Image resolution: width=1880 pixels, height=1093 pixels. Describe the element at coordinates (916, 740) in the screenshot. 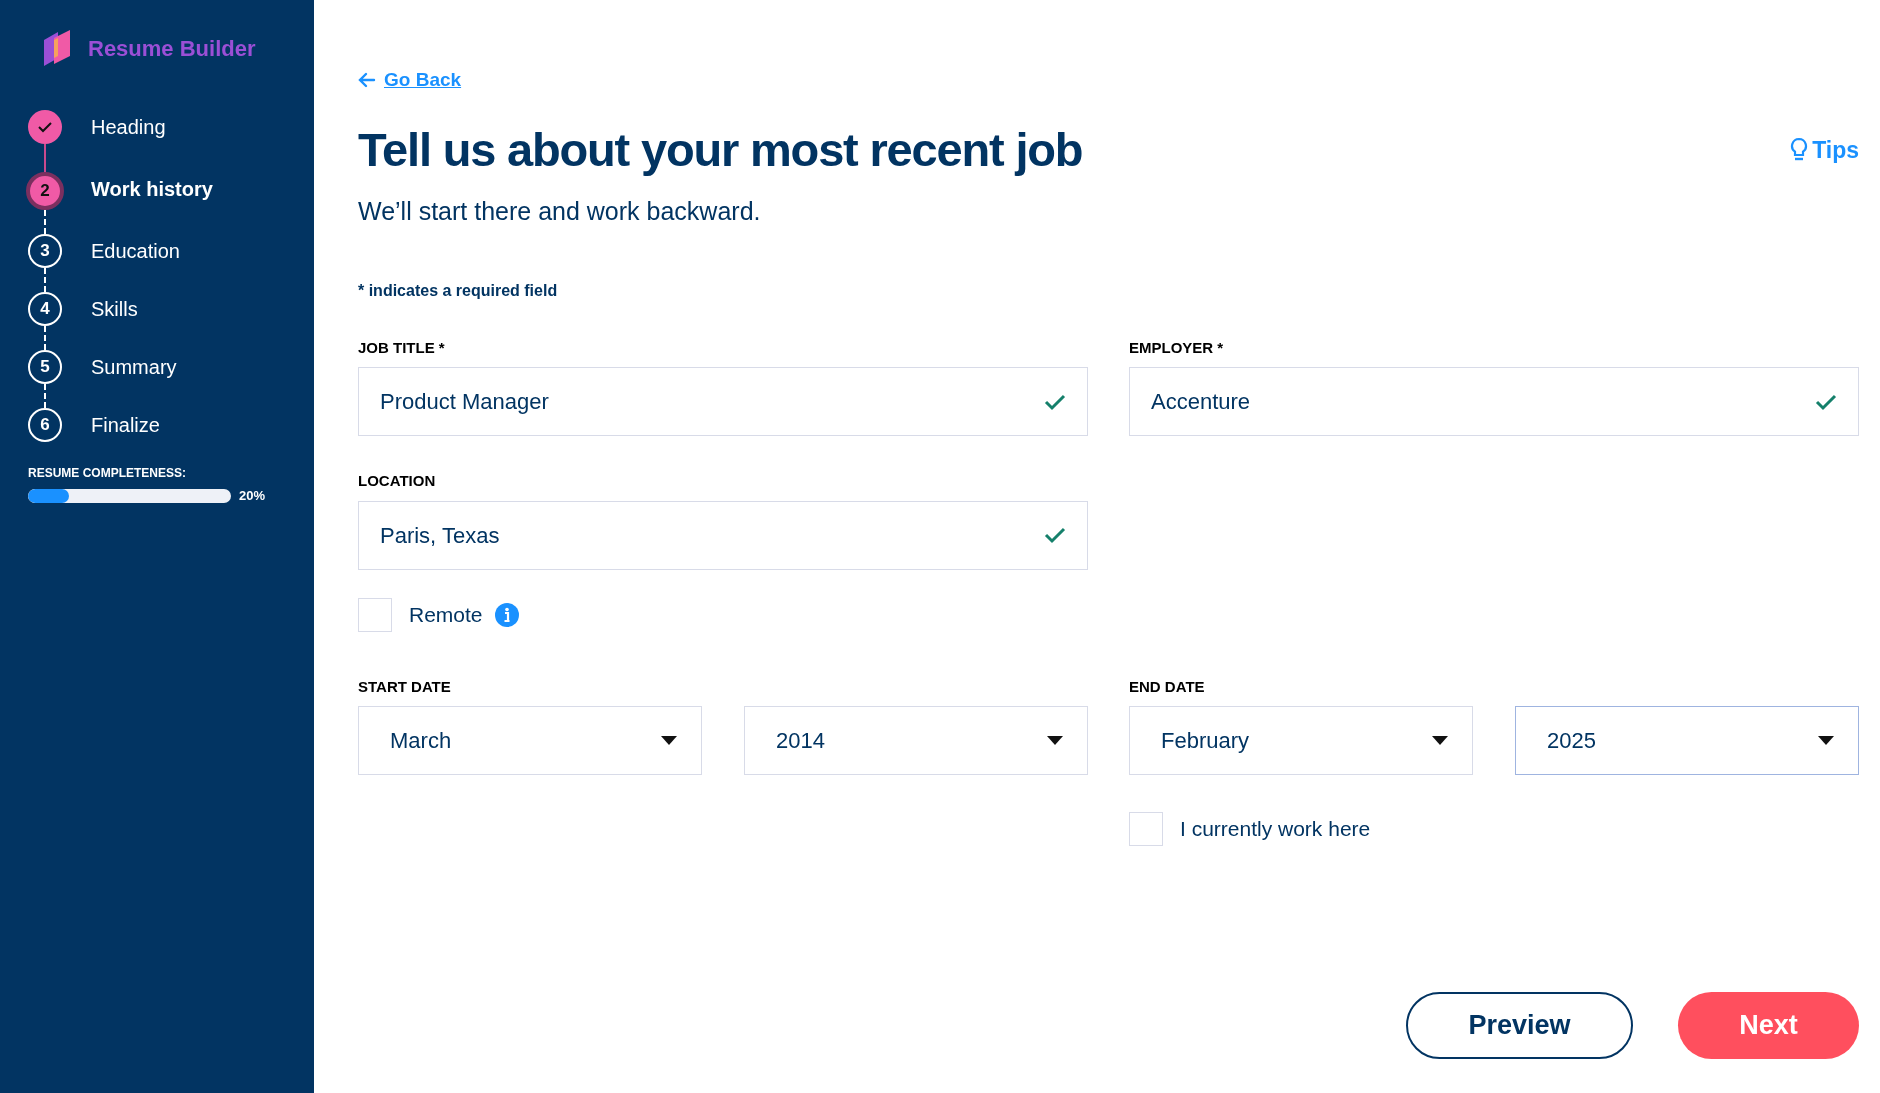

I see `dropdown-select: 2014` at that location.